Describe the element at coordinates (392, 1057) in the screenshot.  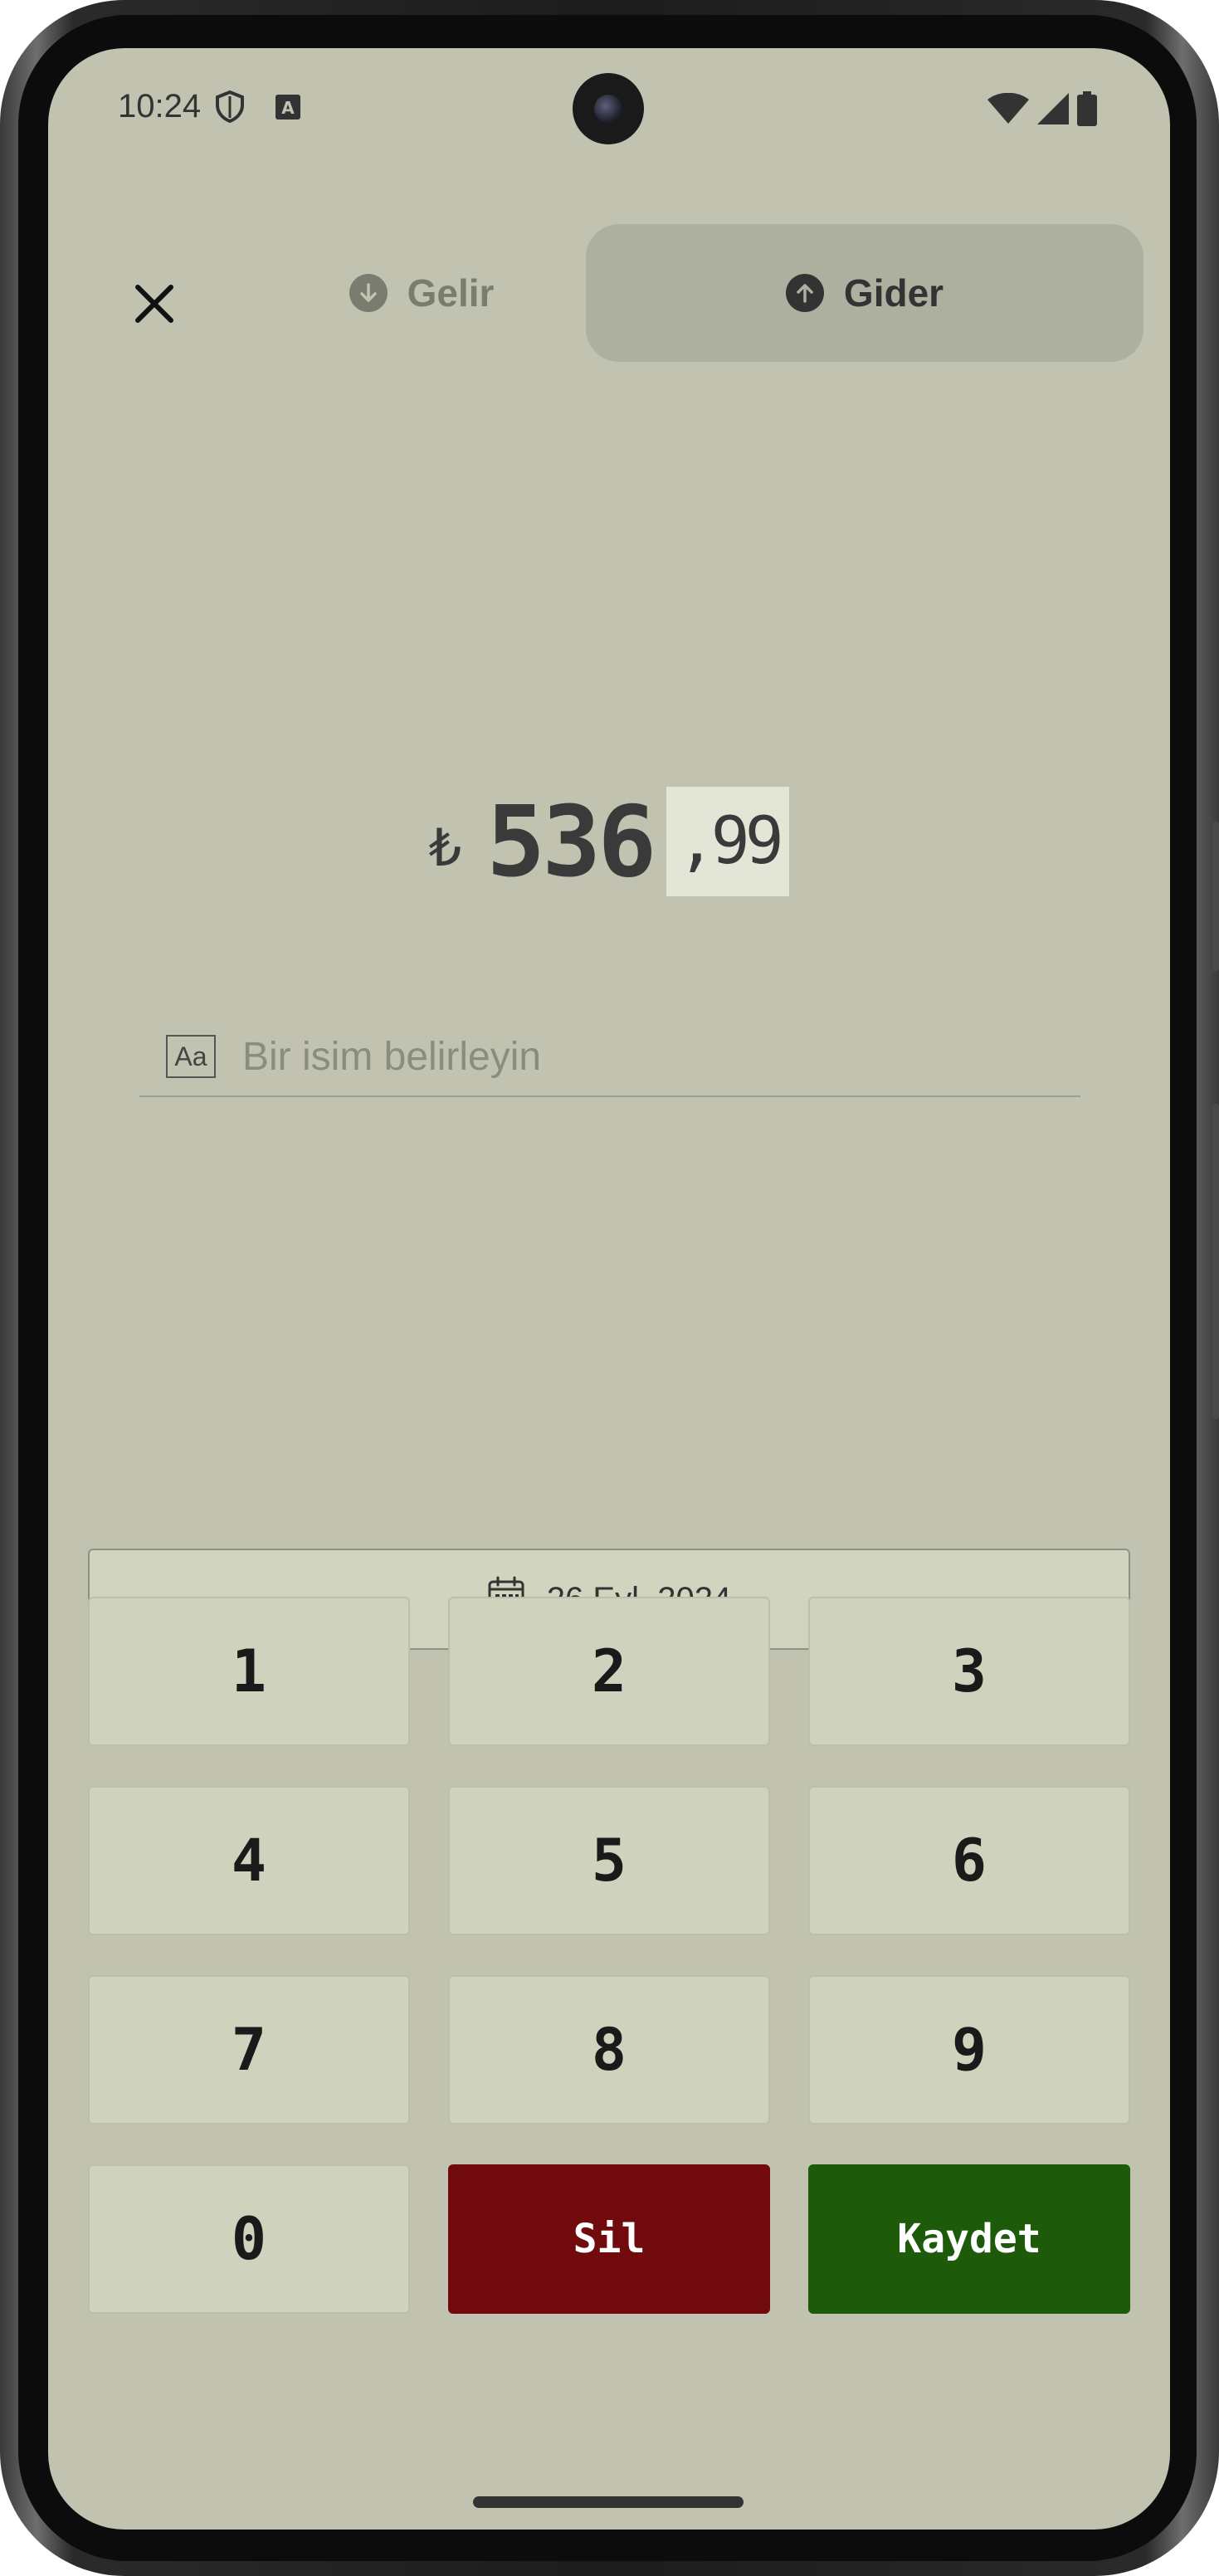
I see `name-input-placeholder: Bir isim belirleyin` at that location.